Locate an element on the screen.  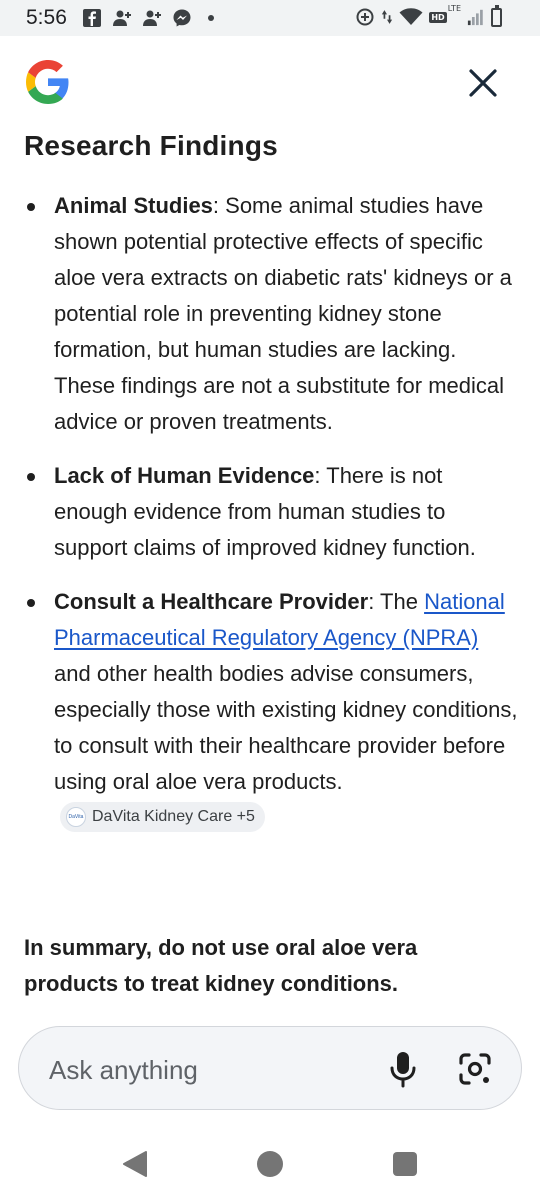
hd-lte-icon: HD LTE is located at coordinates (445, 13).